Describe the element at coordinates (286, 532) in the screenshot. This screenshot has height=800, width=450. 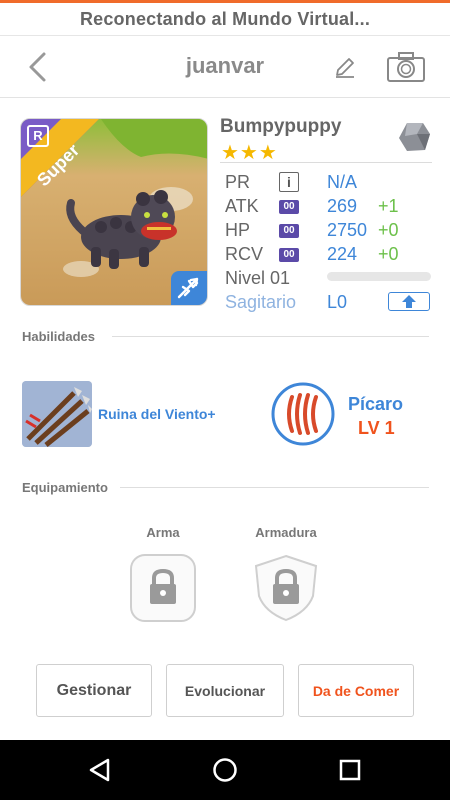
I see `armor-label: Armadura` at that location.